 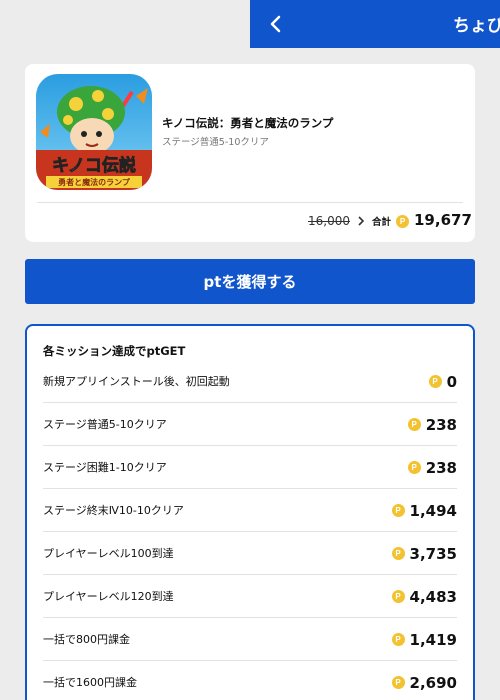 I want to click on mission-reward: P 1,419, so click(x=424, y=639).